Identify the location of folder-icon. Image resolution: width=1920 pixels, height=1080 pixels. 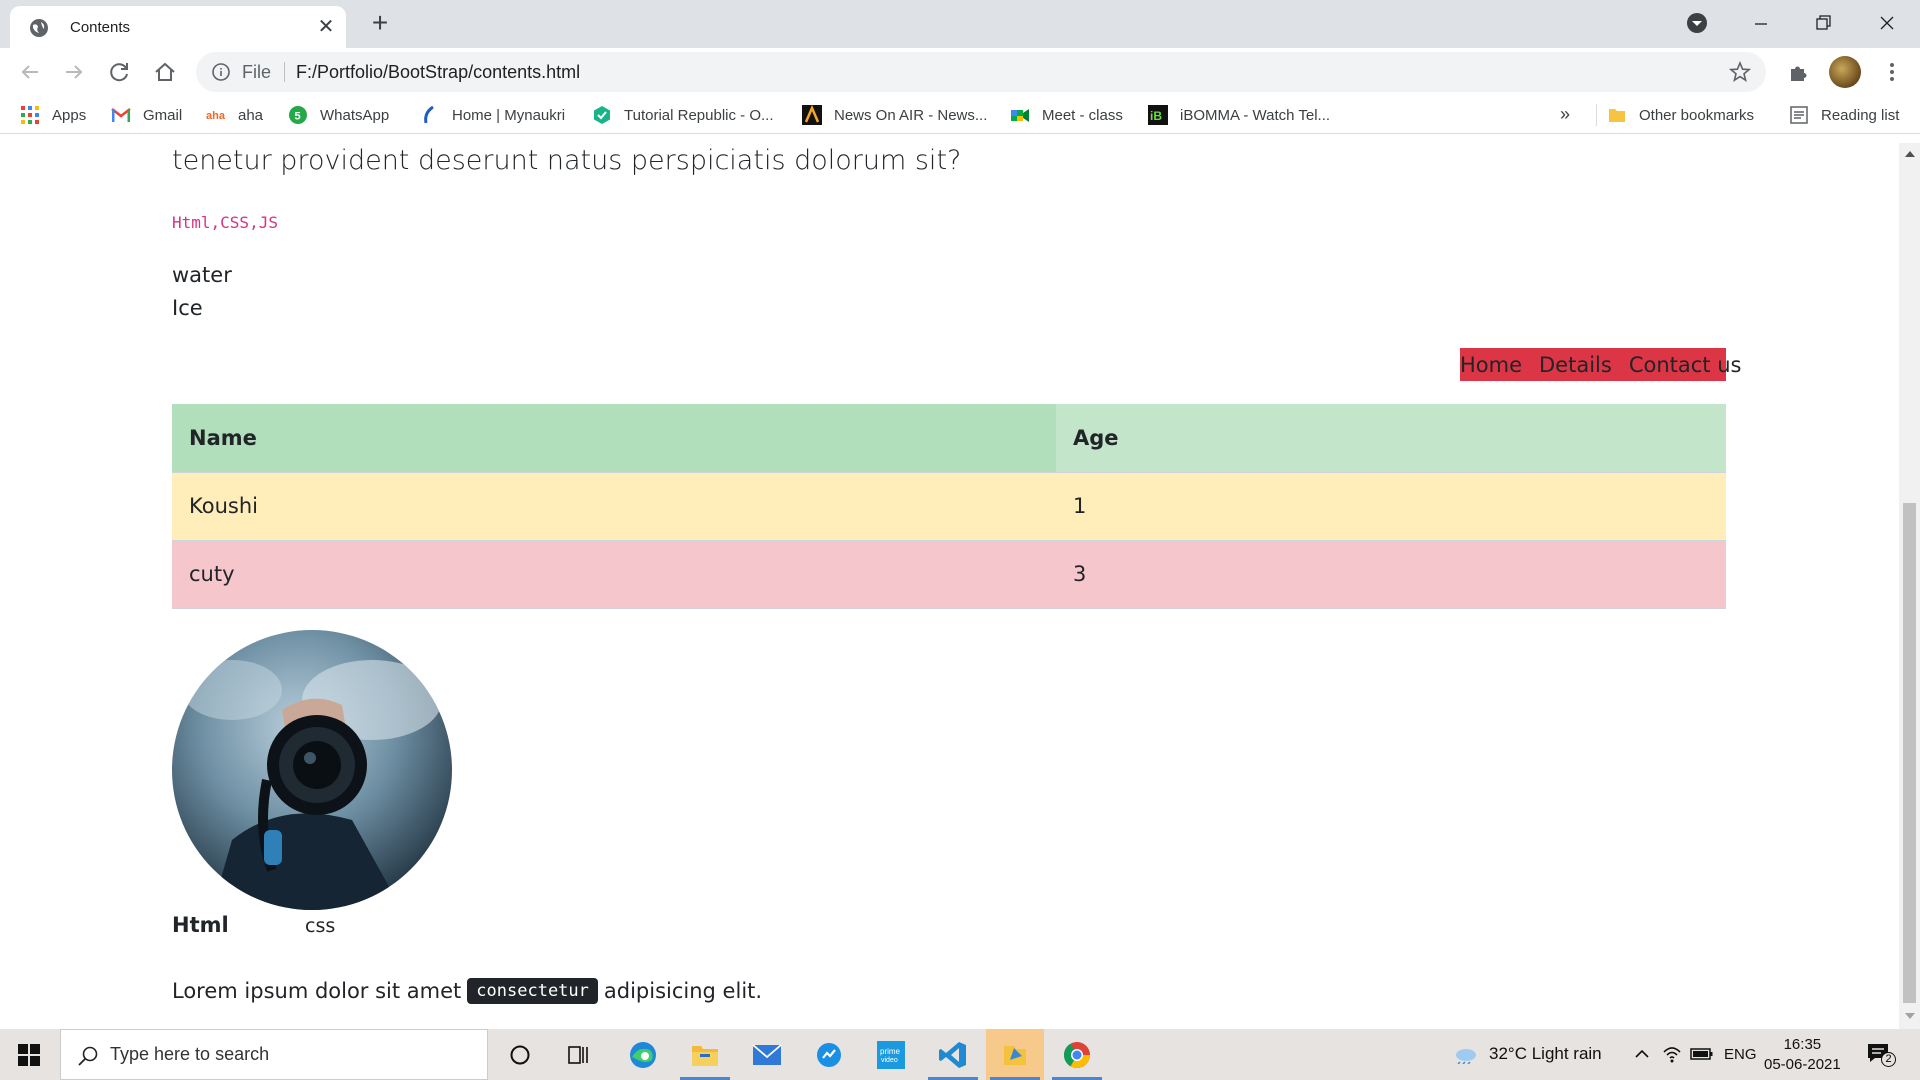
(1617, 115).